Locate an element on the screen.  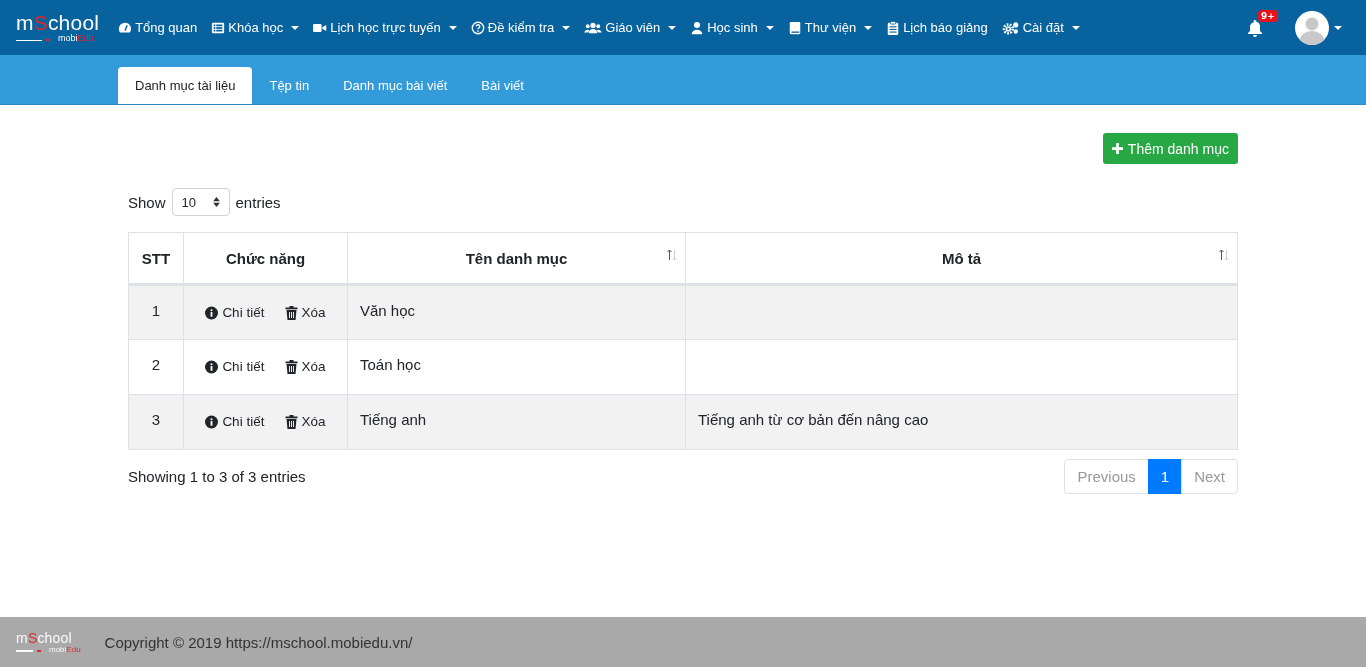
tab: Danh mục tài liệu is located at coordinates (185, 85).